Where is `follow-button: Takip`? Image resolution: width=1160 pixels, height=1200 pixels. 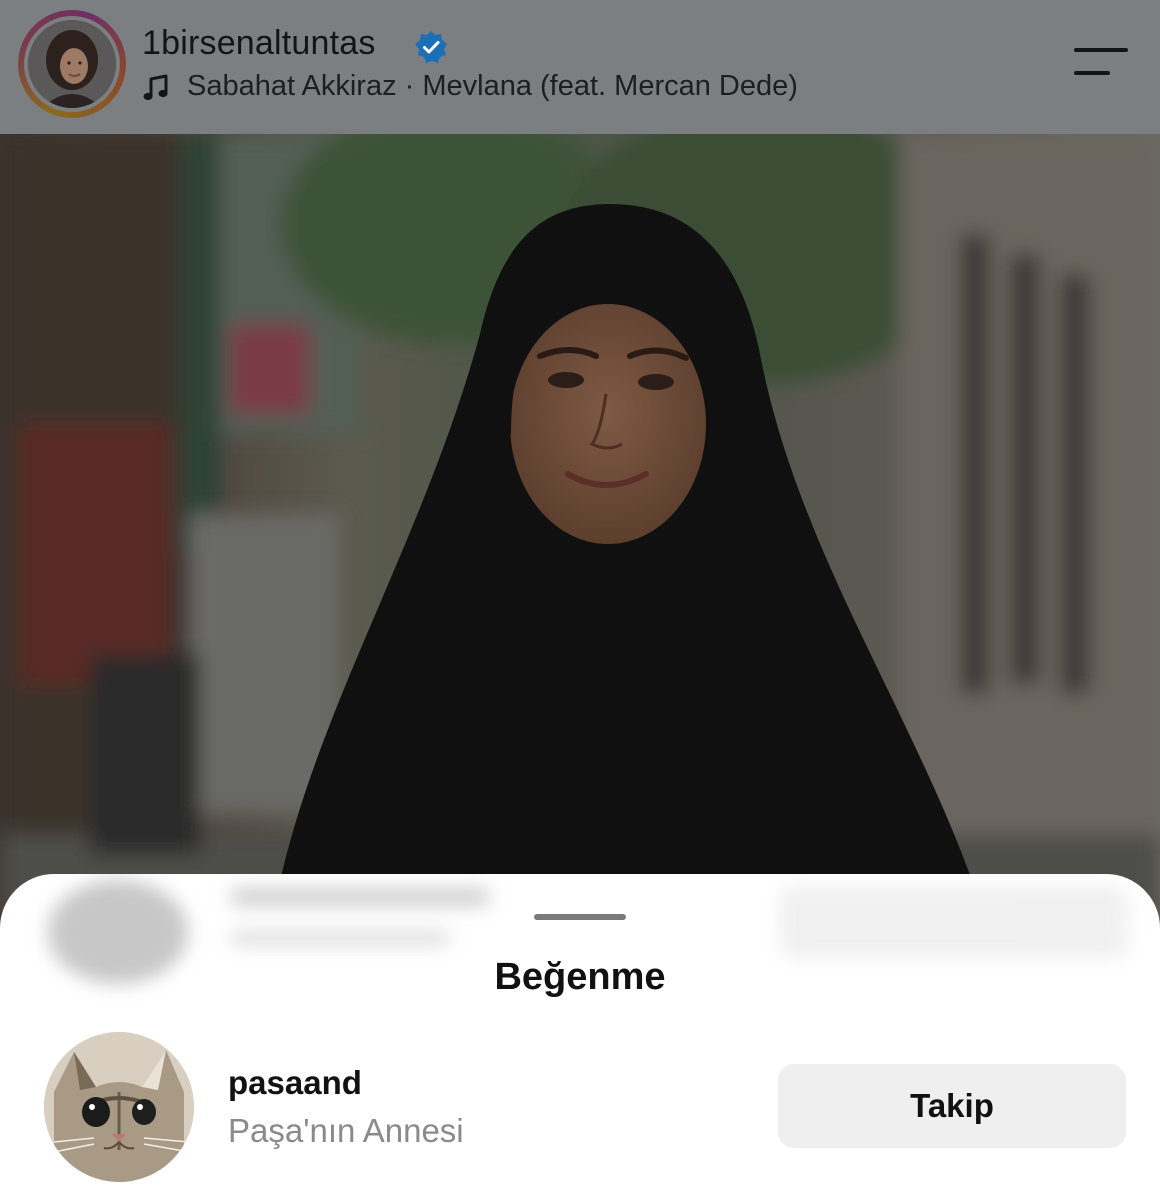
follow-button: Takip is located at coordinates (952, 1106).